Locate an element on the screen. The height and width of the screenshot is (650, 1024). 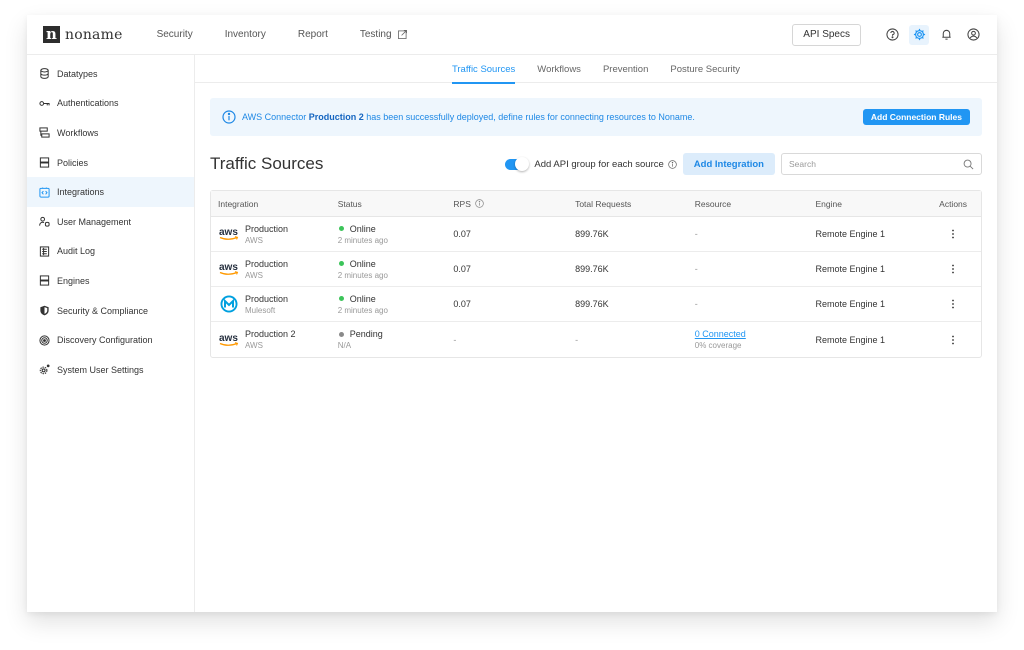
sidebar-item-authentications: Authentications is located at coordinates (110, 104).